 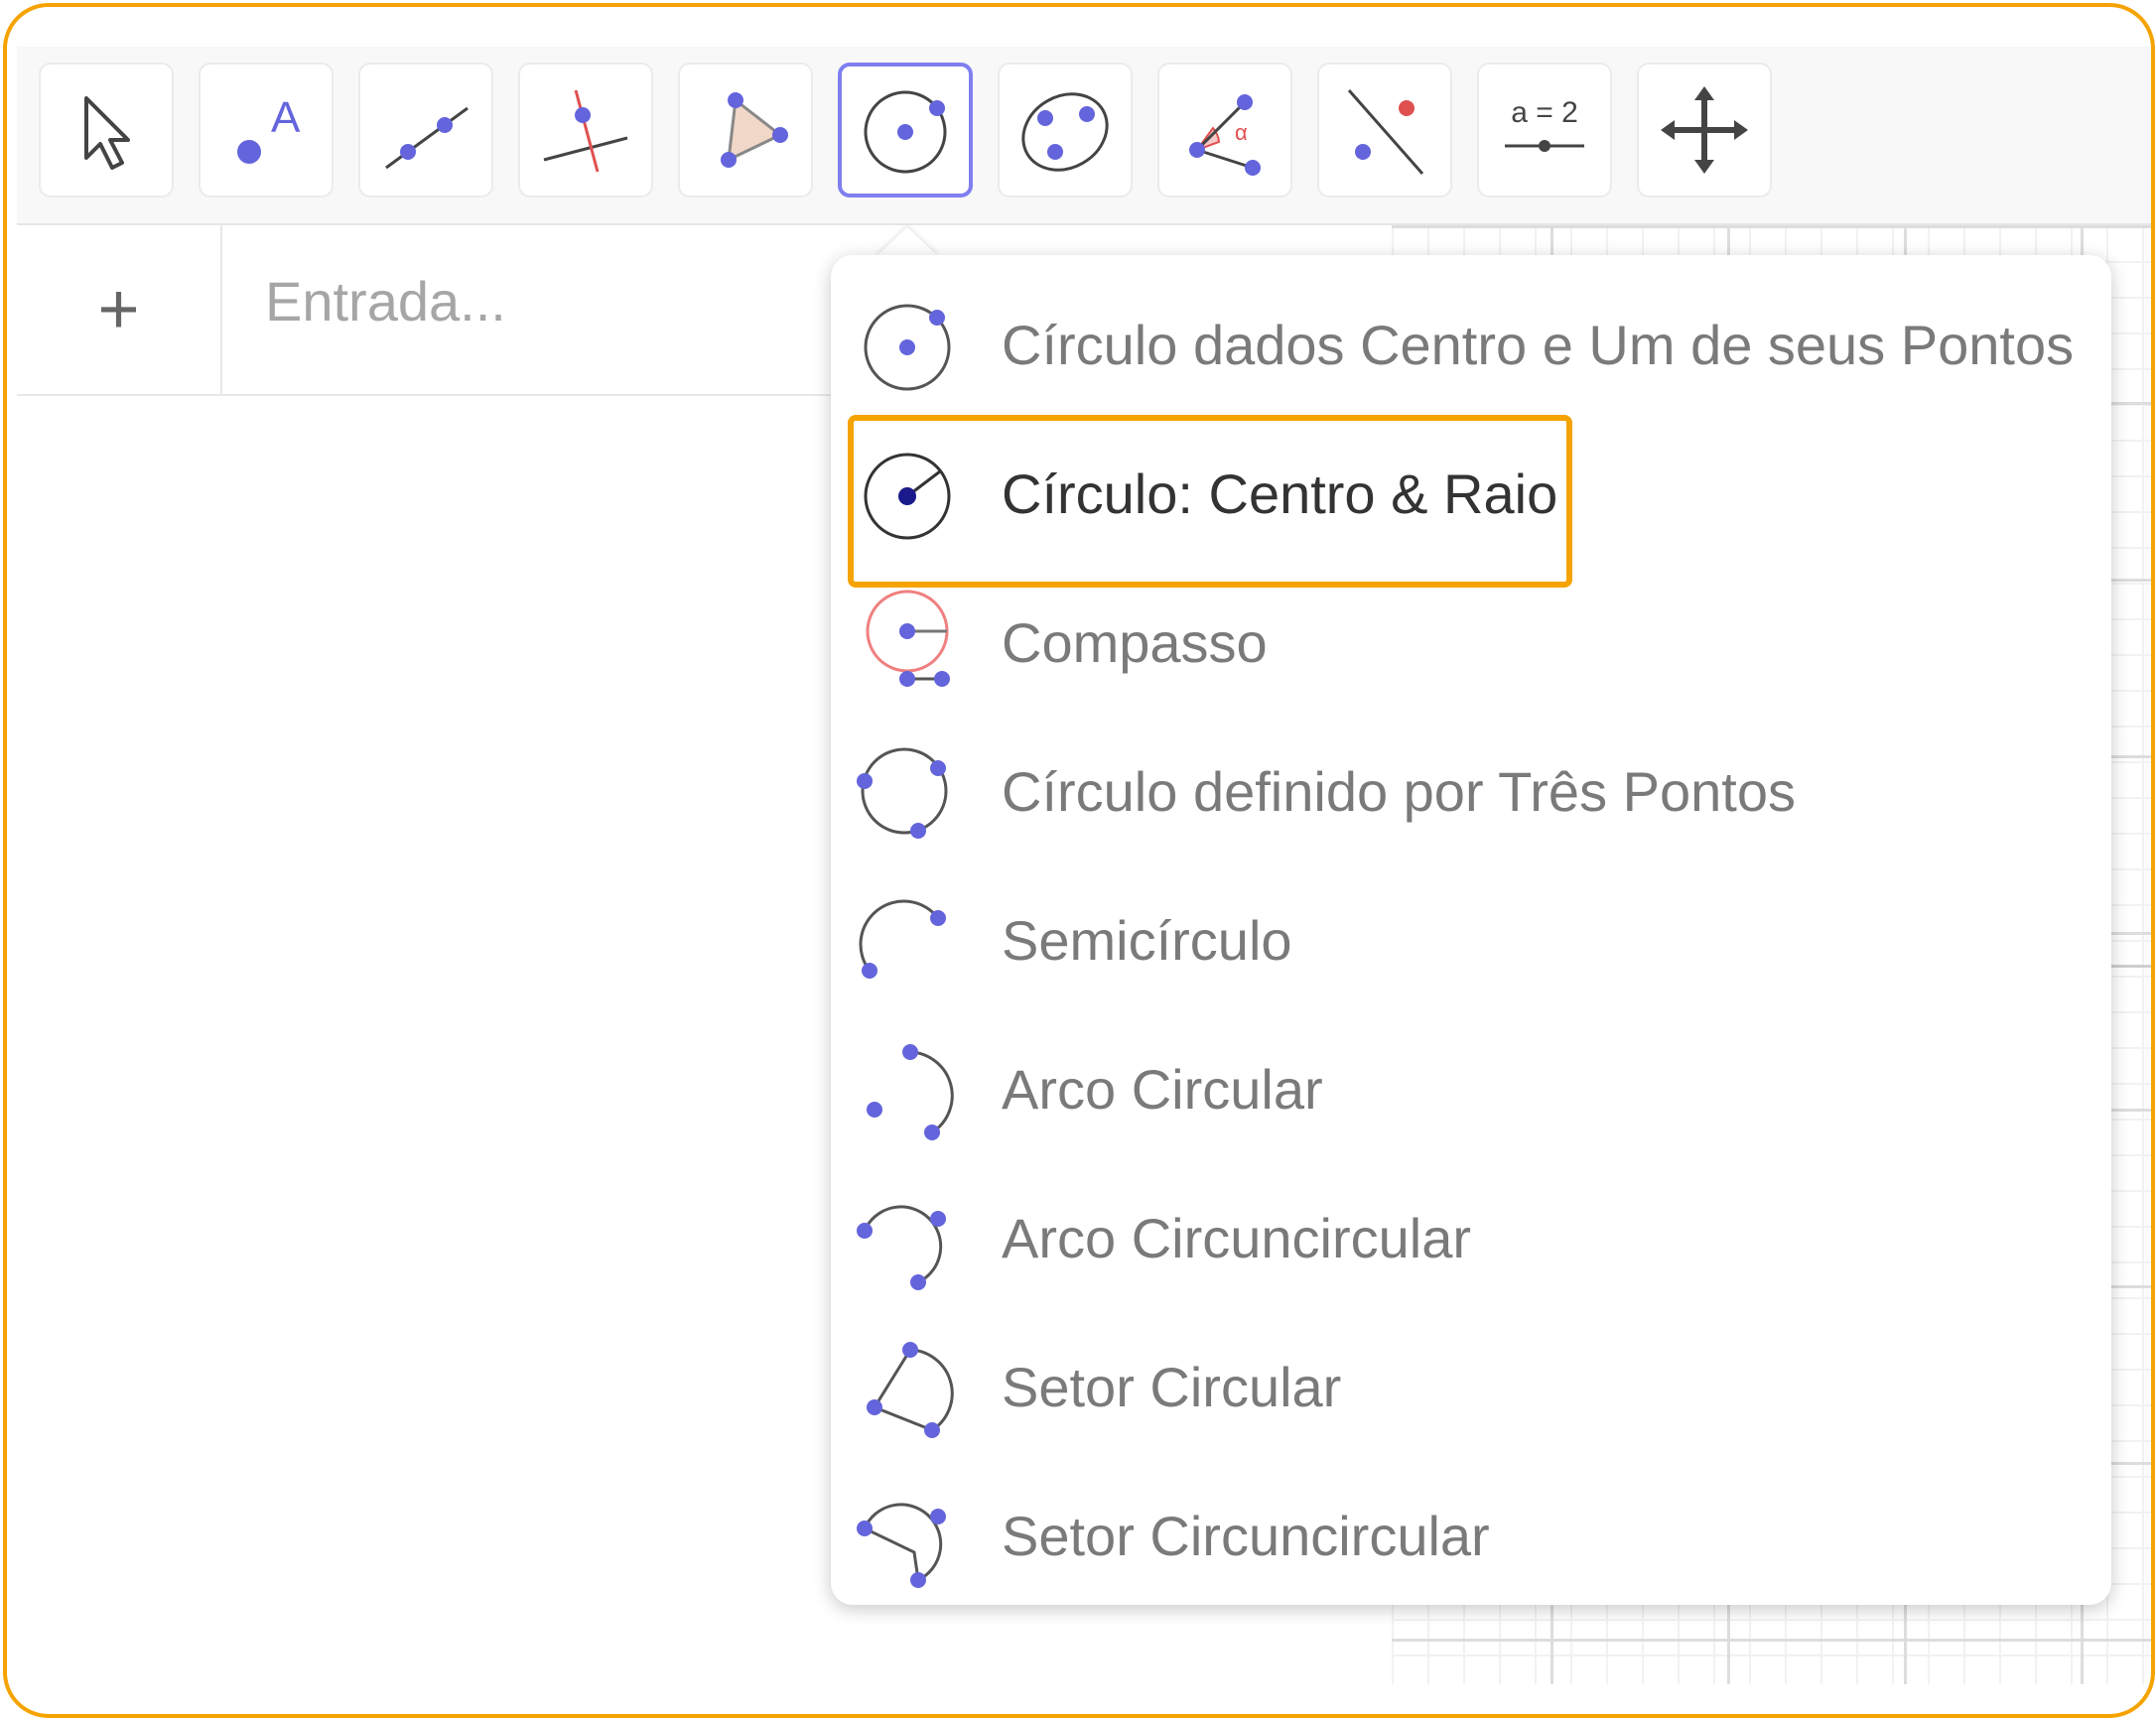 I want to click on compass-icon, so click(x=907, y=642).